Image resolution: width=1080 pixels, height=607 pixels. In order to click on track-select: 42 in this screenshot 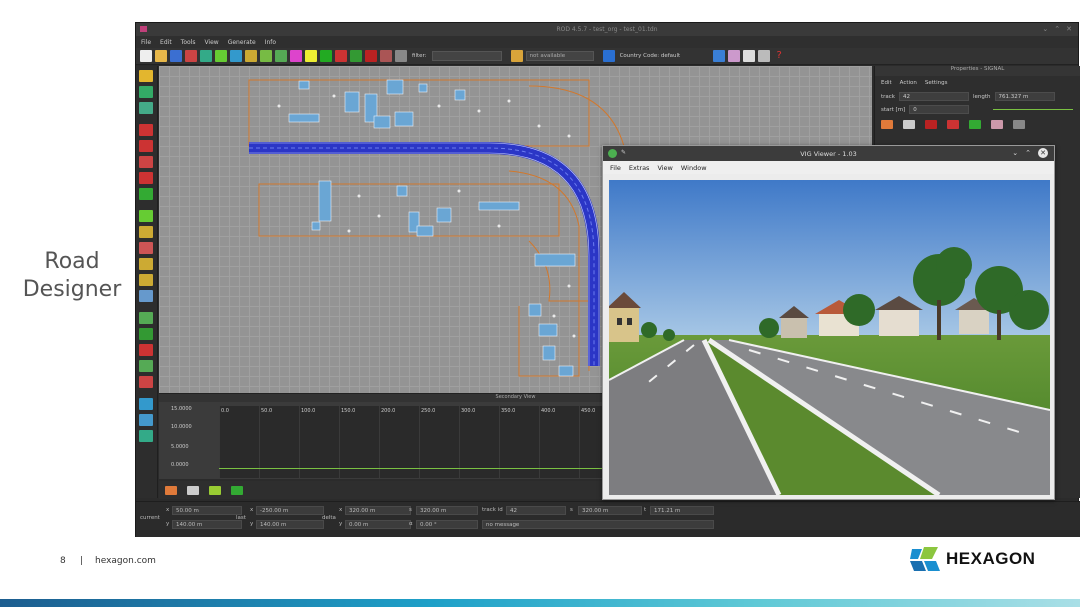, I will do `click(934, 96)`.